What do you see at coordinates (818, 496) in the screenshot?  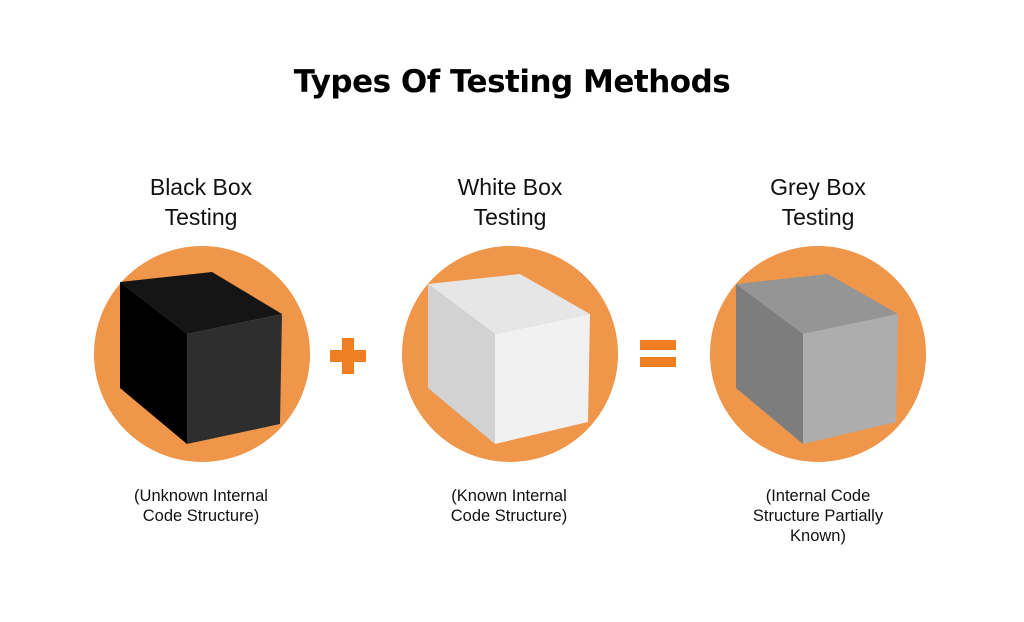 I see `desc-line1: (Internal Code` at bounding box center [818, 496].